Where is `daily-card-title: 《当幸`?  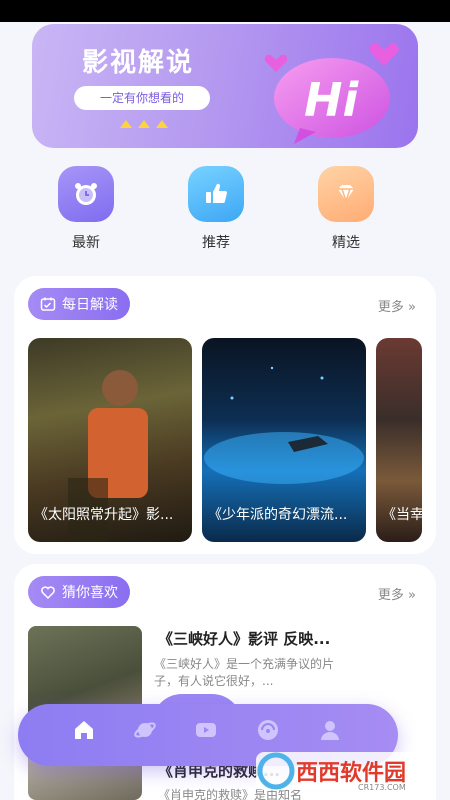 daily-card-title: 《当幸 is located at coordinates (402, 515).